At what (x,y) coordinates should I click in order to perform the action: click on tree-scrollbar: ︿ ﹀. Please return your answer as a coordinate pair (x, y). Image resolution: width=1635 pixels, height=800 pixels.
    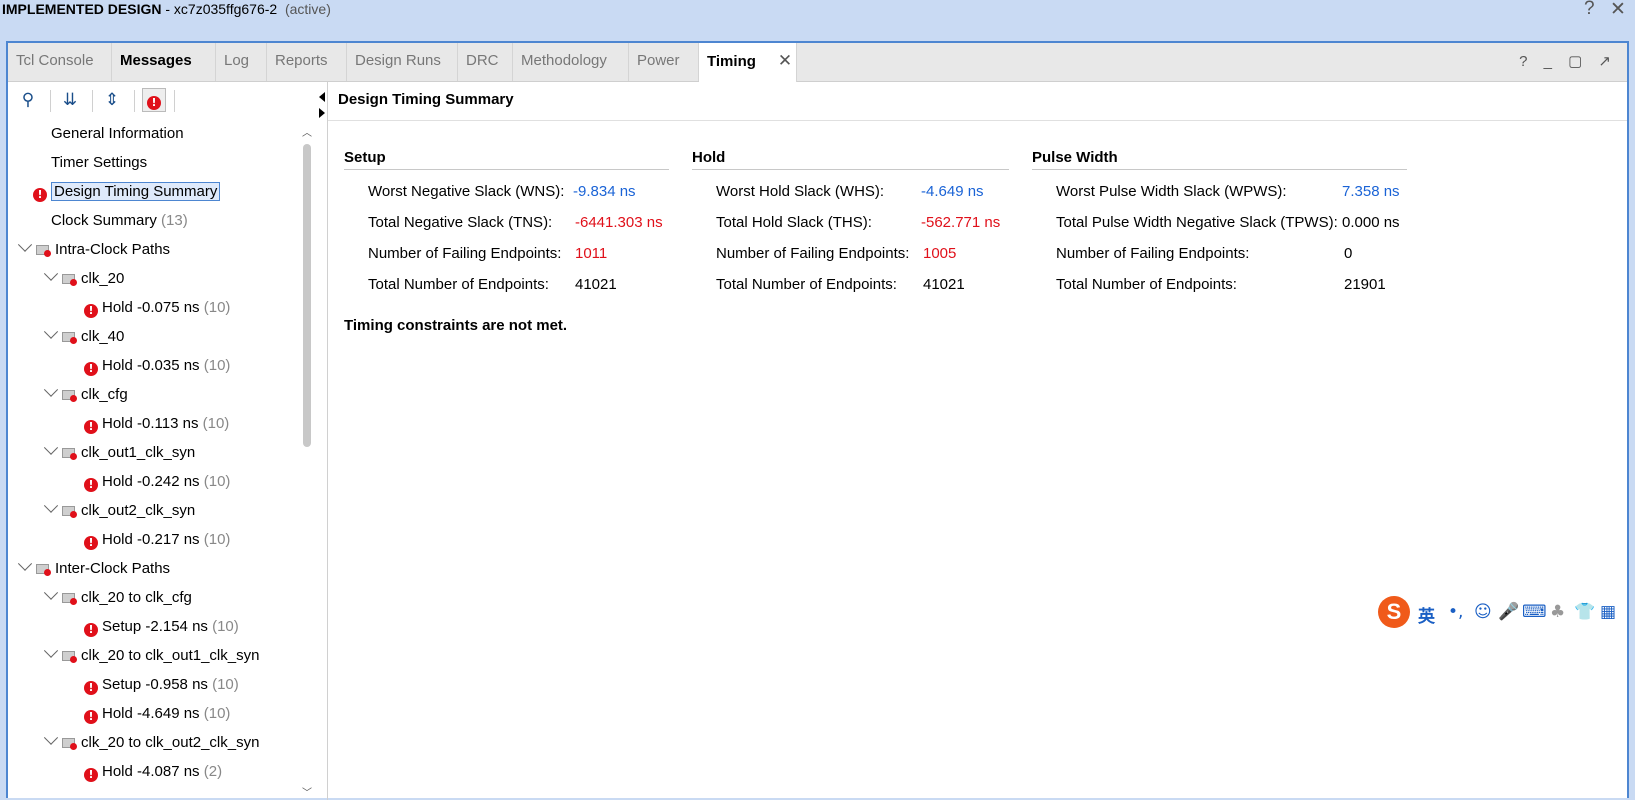
    Looking at the image, I should click on (307, 460).